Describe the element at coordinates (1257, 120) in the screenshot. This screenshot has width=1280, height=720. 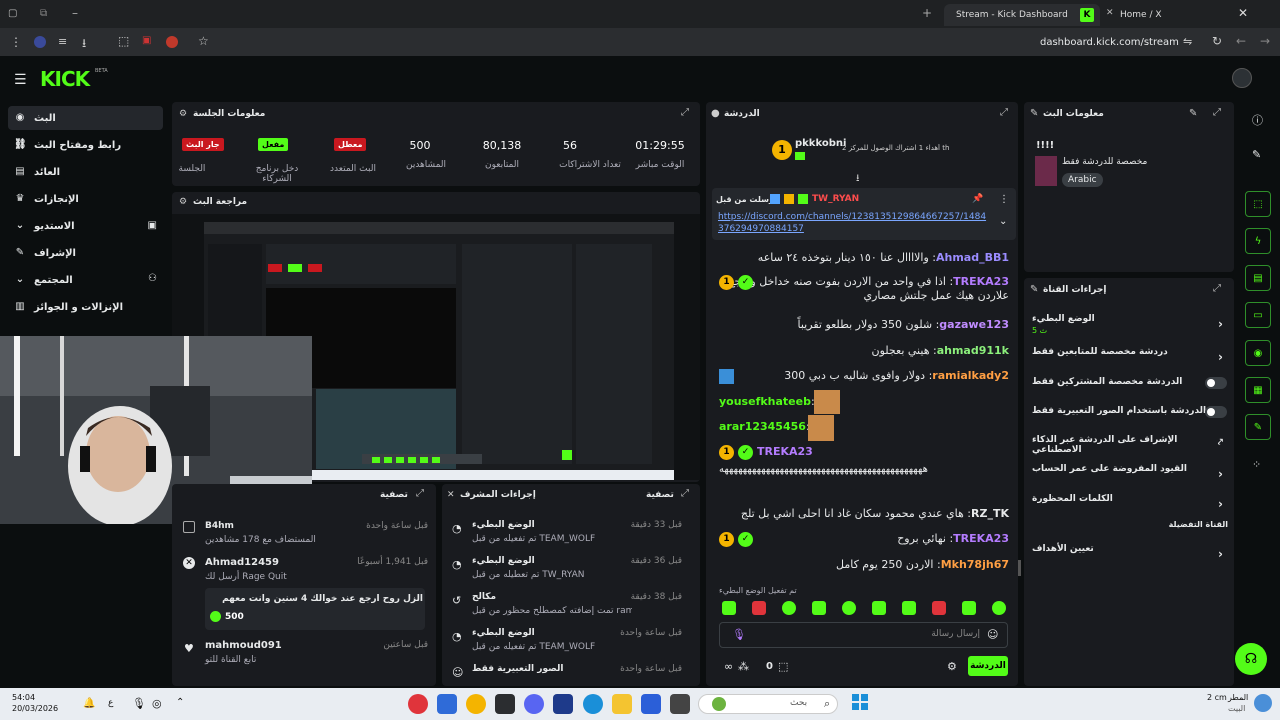
I see `info-icon: ⓘ` at that location.